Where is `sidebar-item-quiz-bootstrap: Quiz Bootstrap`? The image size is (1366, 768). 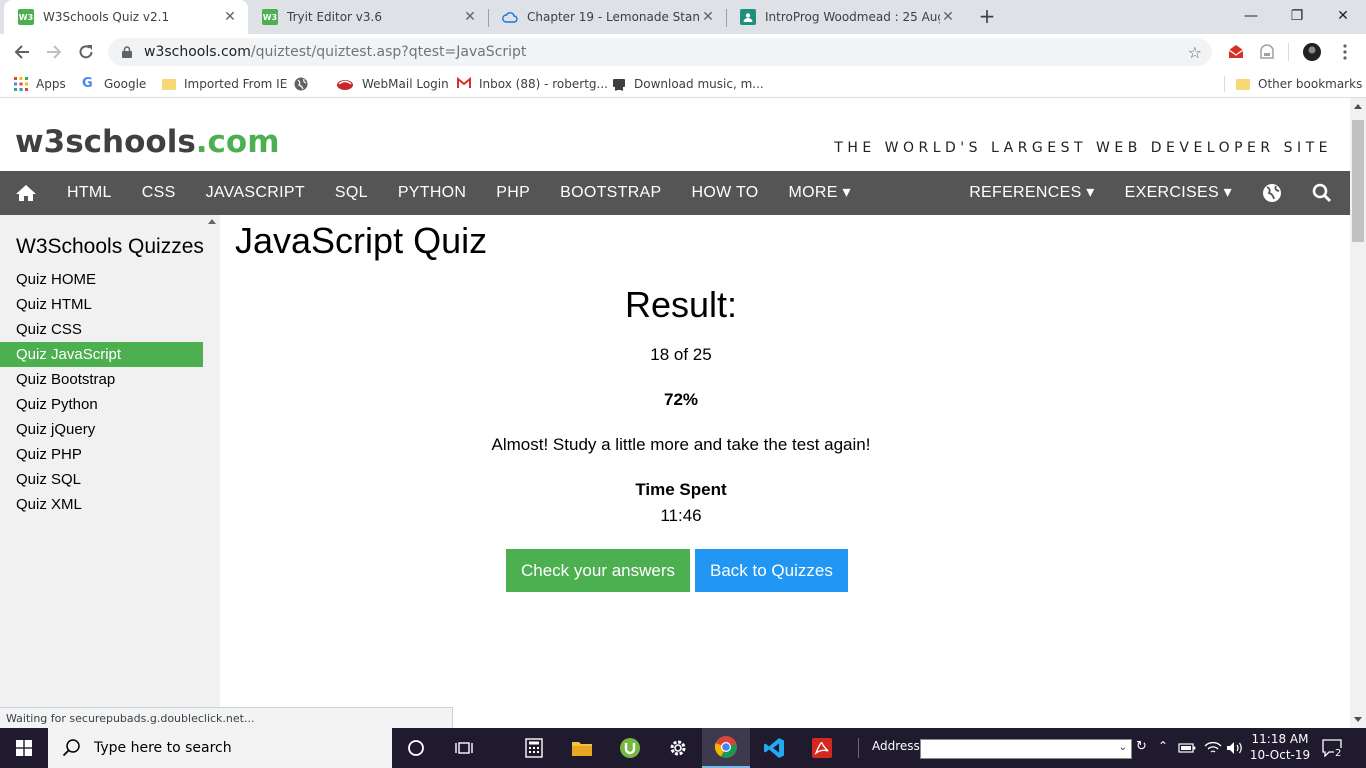
sidebar-item-quiz-bootstrap: Quiz Bootstrap is located at coordinates (101, 379).